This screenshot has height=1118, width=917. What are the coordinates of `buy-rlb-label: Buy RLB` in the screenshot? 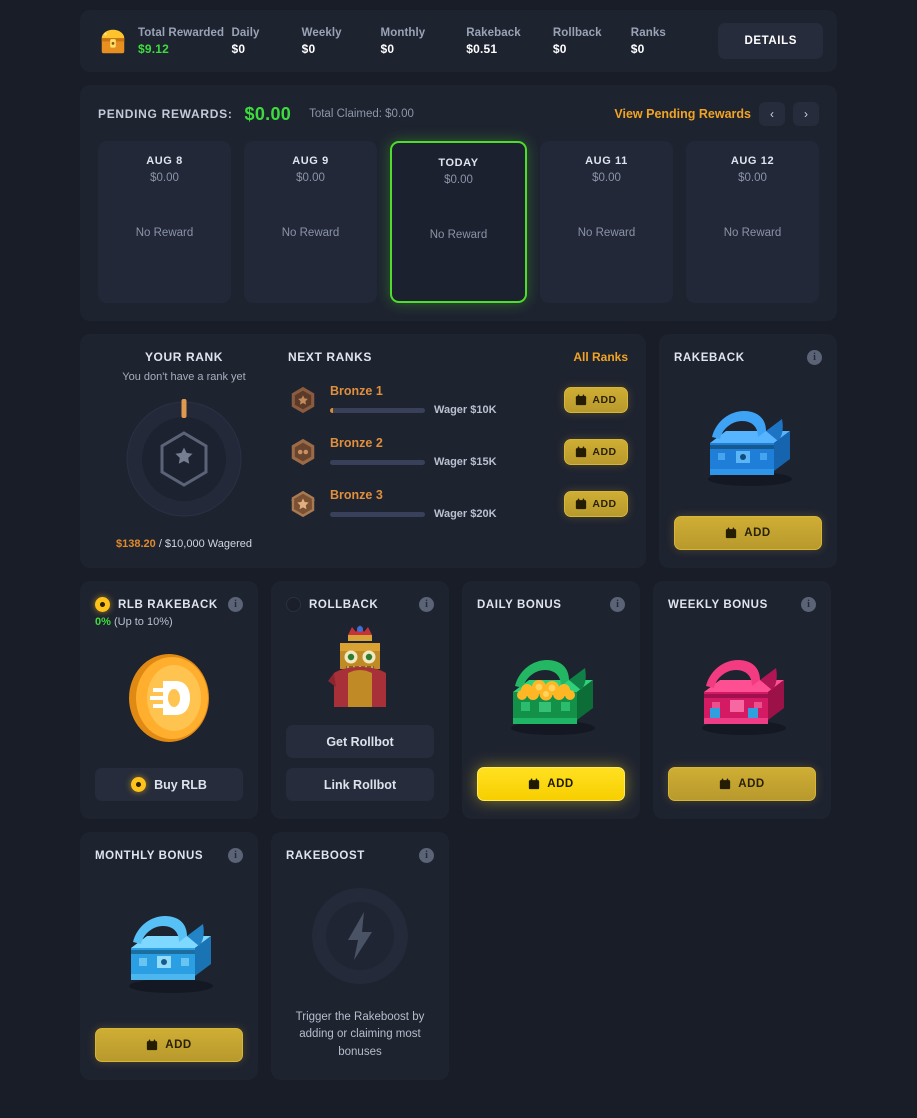 It's located at (180, 784).